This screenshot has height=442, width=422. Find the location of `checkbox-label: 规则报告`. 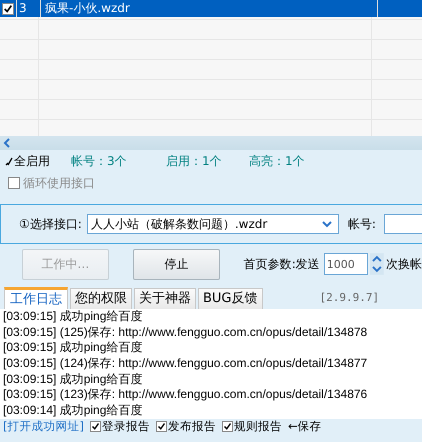

checkbox-label: 规则报告 is located at coordinates (258, 426).